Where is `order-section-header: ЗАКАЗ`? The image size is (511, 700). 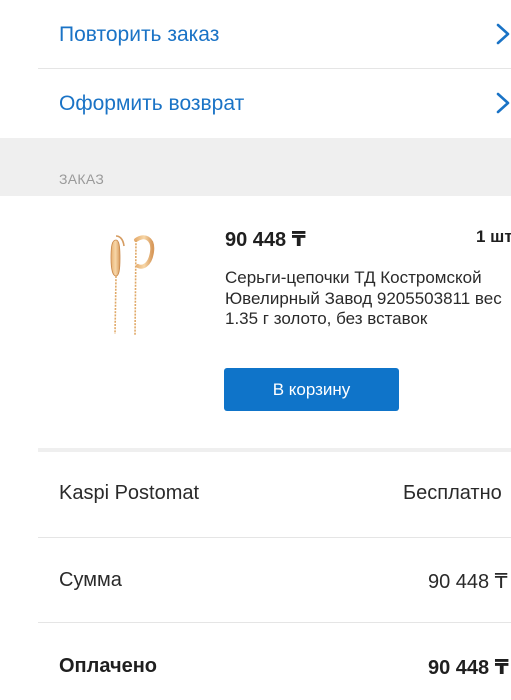 order-section-header: ЗАКАЗ is located at coordinates (255, 167).